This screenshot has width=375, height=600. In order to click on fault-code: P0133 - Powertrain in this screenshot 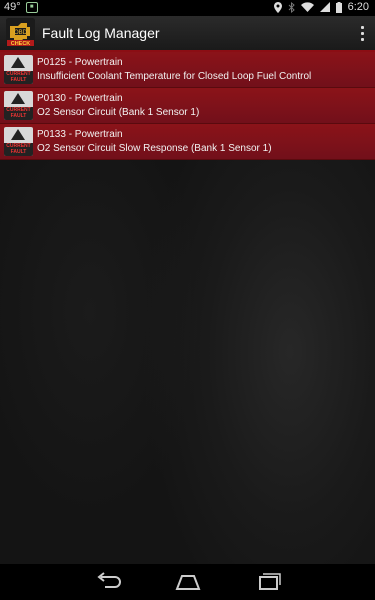, I will do `click(80, 134)`.